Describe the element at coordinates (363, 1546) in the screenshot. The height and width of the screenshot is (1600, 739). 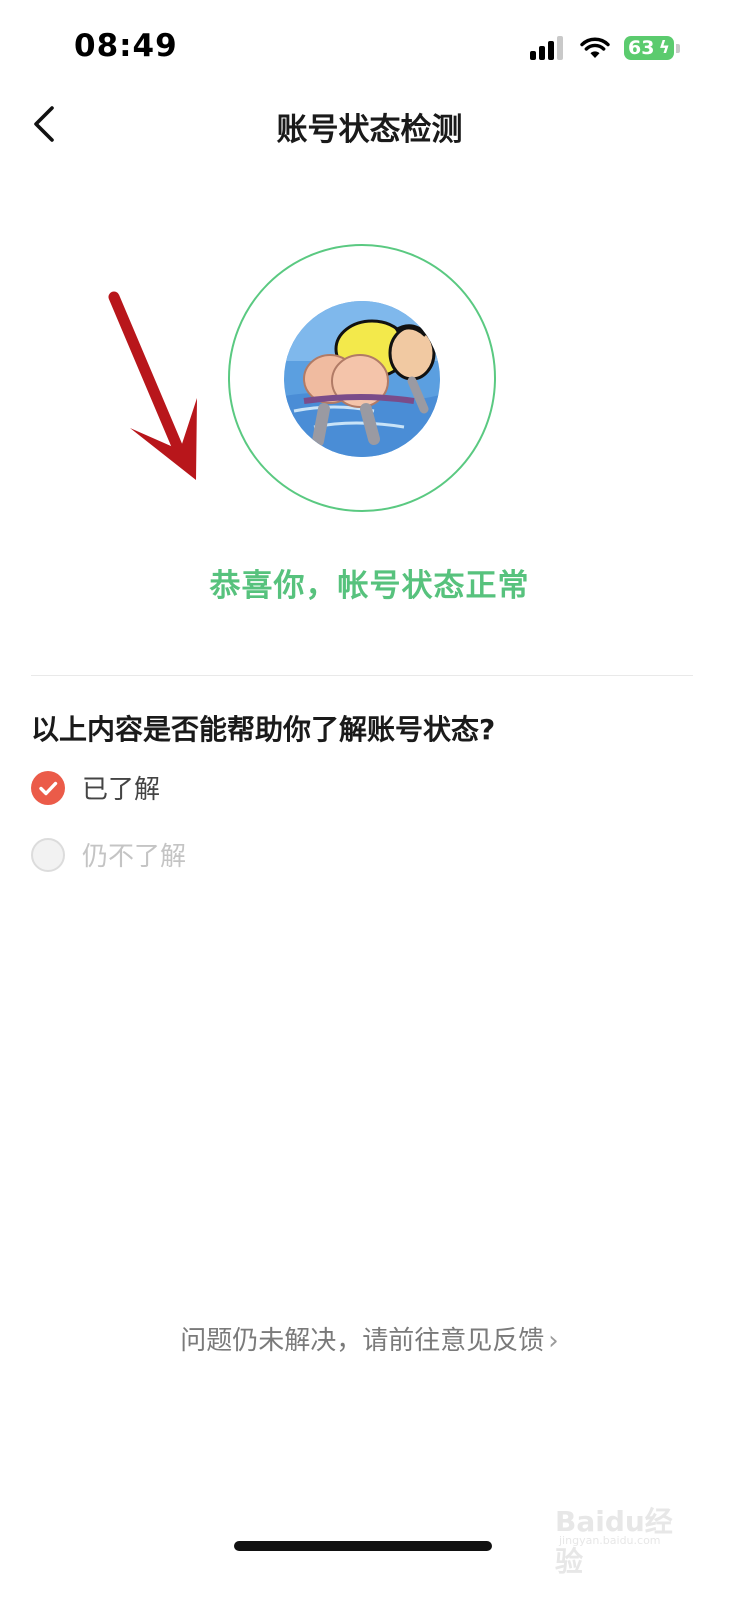
I see `home-indicator` at that location.